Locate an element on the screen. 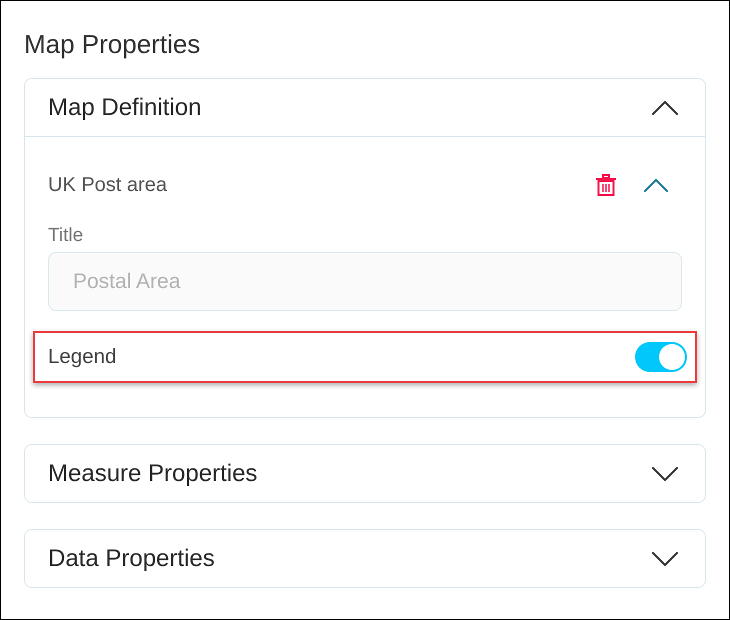  panel-title: Map Properties is located at coordinates (113, 44).